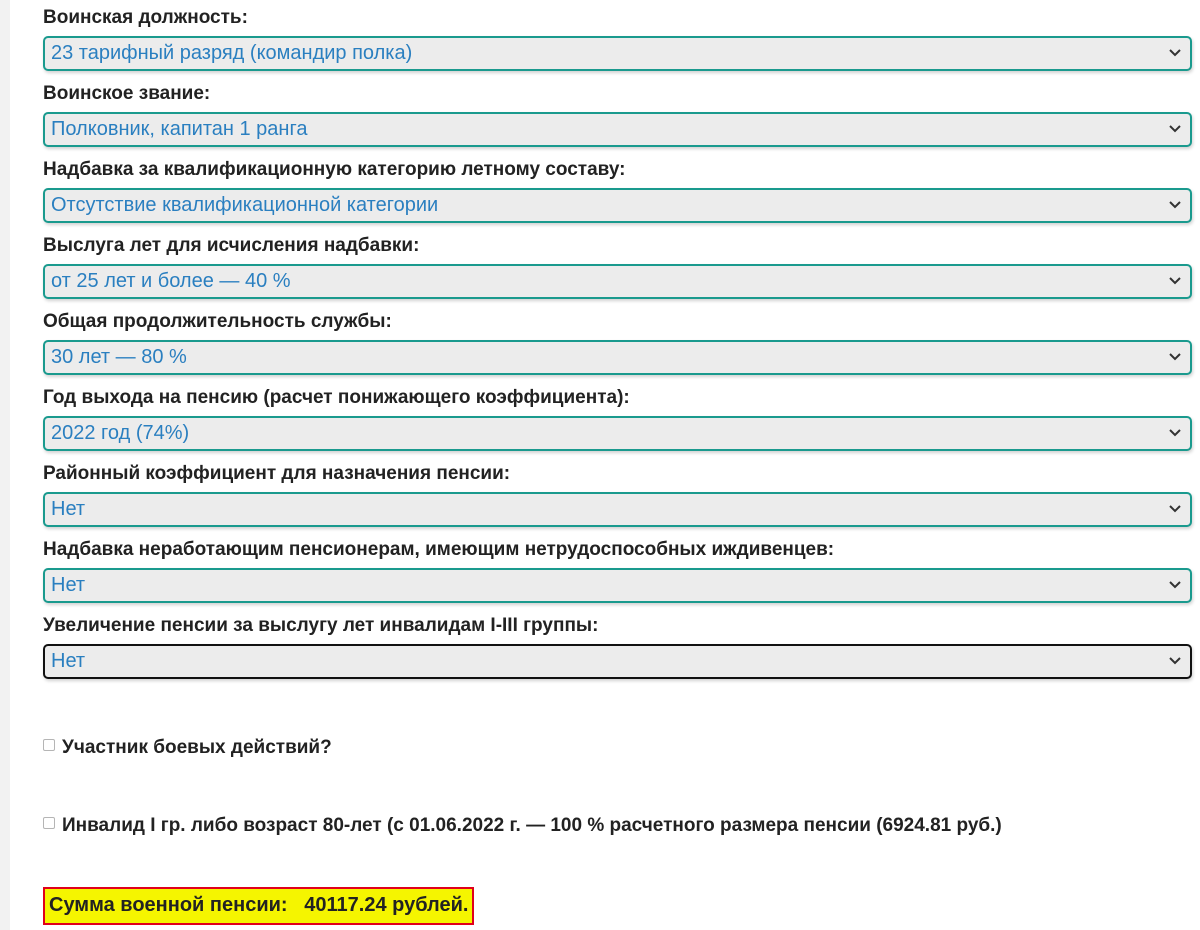  What do you see at coordinates (617, 661) in the screenshot?
I see `disability-increase-select: Нет` at bounding box center [617, 661].